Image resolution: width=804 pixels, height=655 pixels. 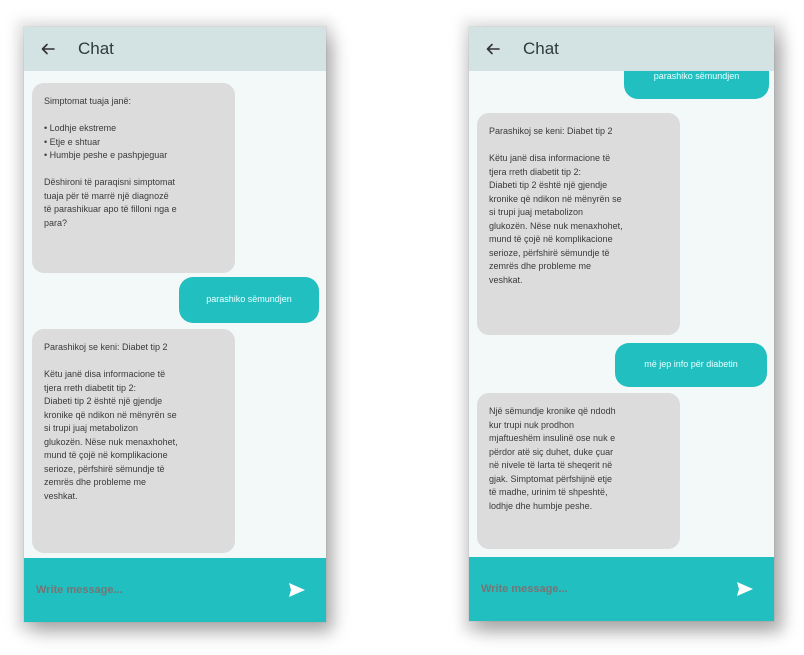 I want to click on user-message: më jep info për diabetin, so click(x=691, y=365).